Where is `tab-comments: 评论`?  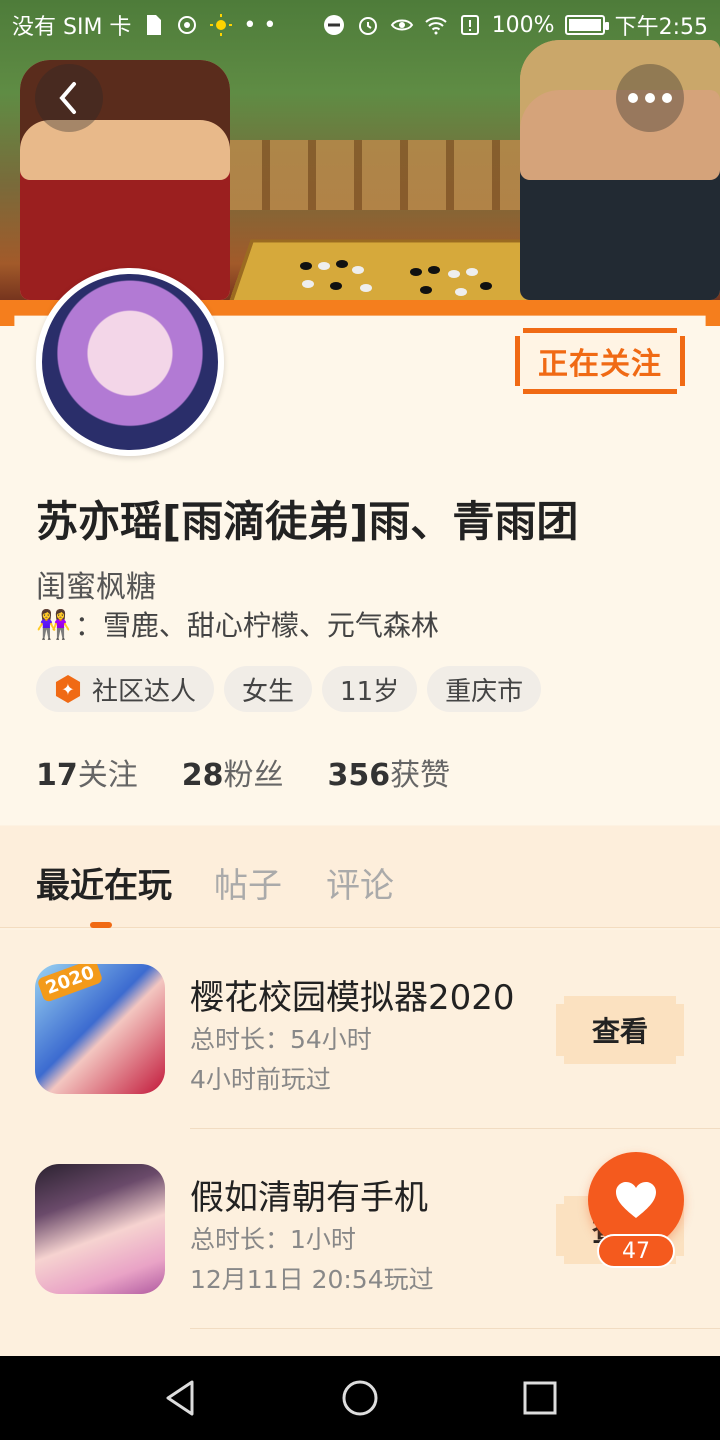
tab-comments: 评论 is located at coordinates (360, 882).